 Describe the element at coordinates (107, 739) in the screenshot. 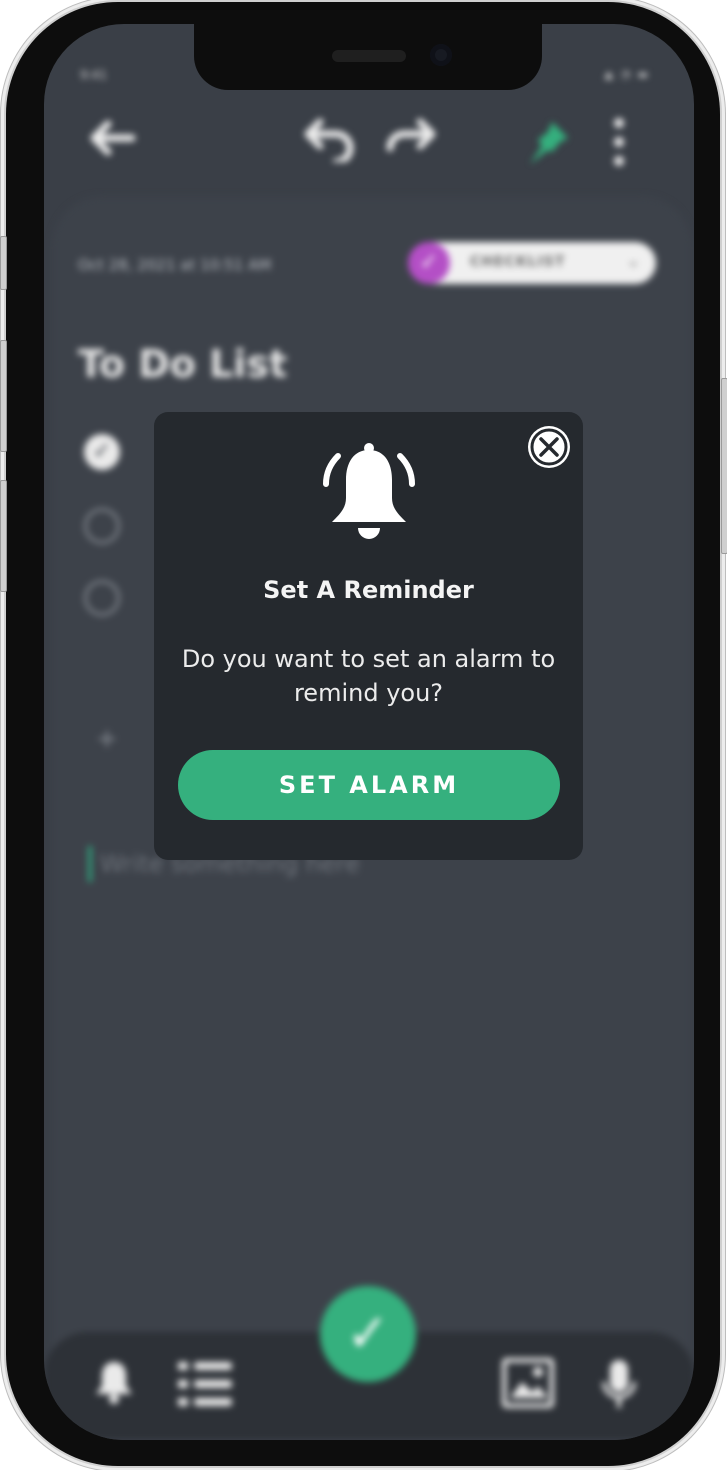

I see `add-item-icon: +` at that location.